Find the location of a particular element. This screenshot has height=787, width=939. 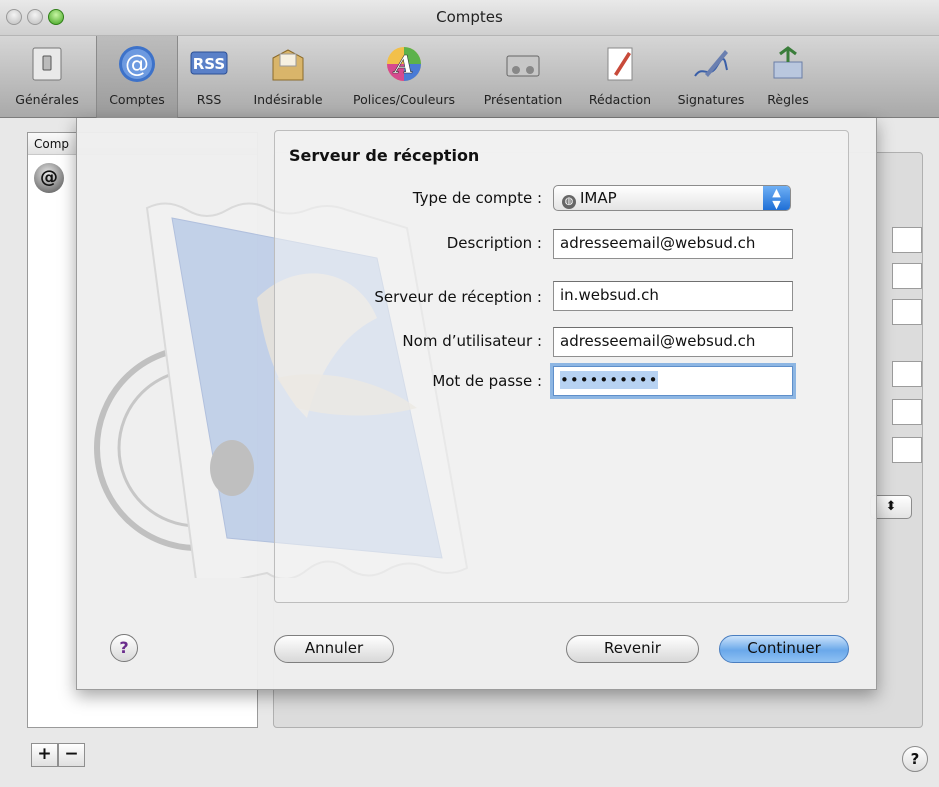

toolbar-item-signatures: Signatures is located at coordinates (711, 77).